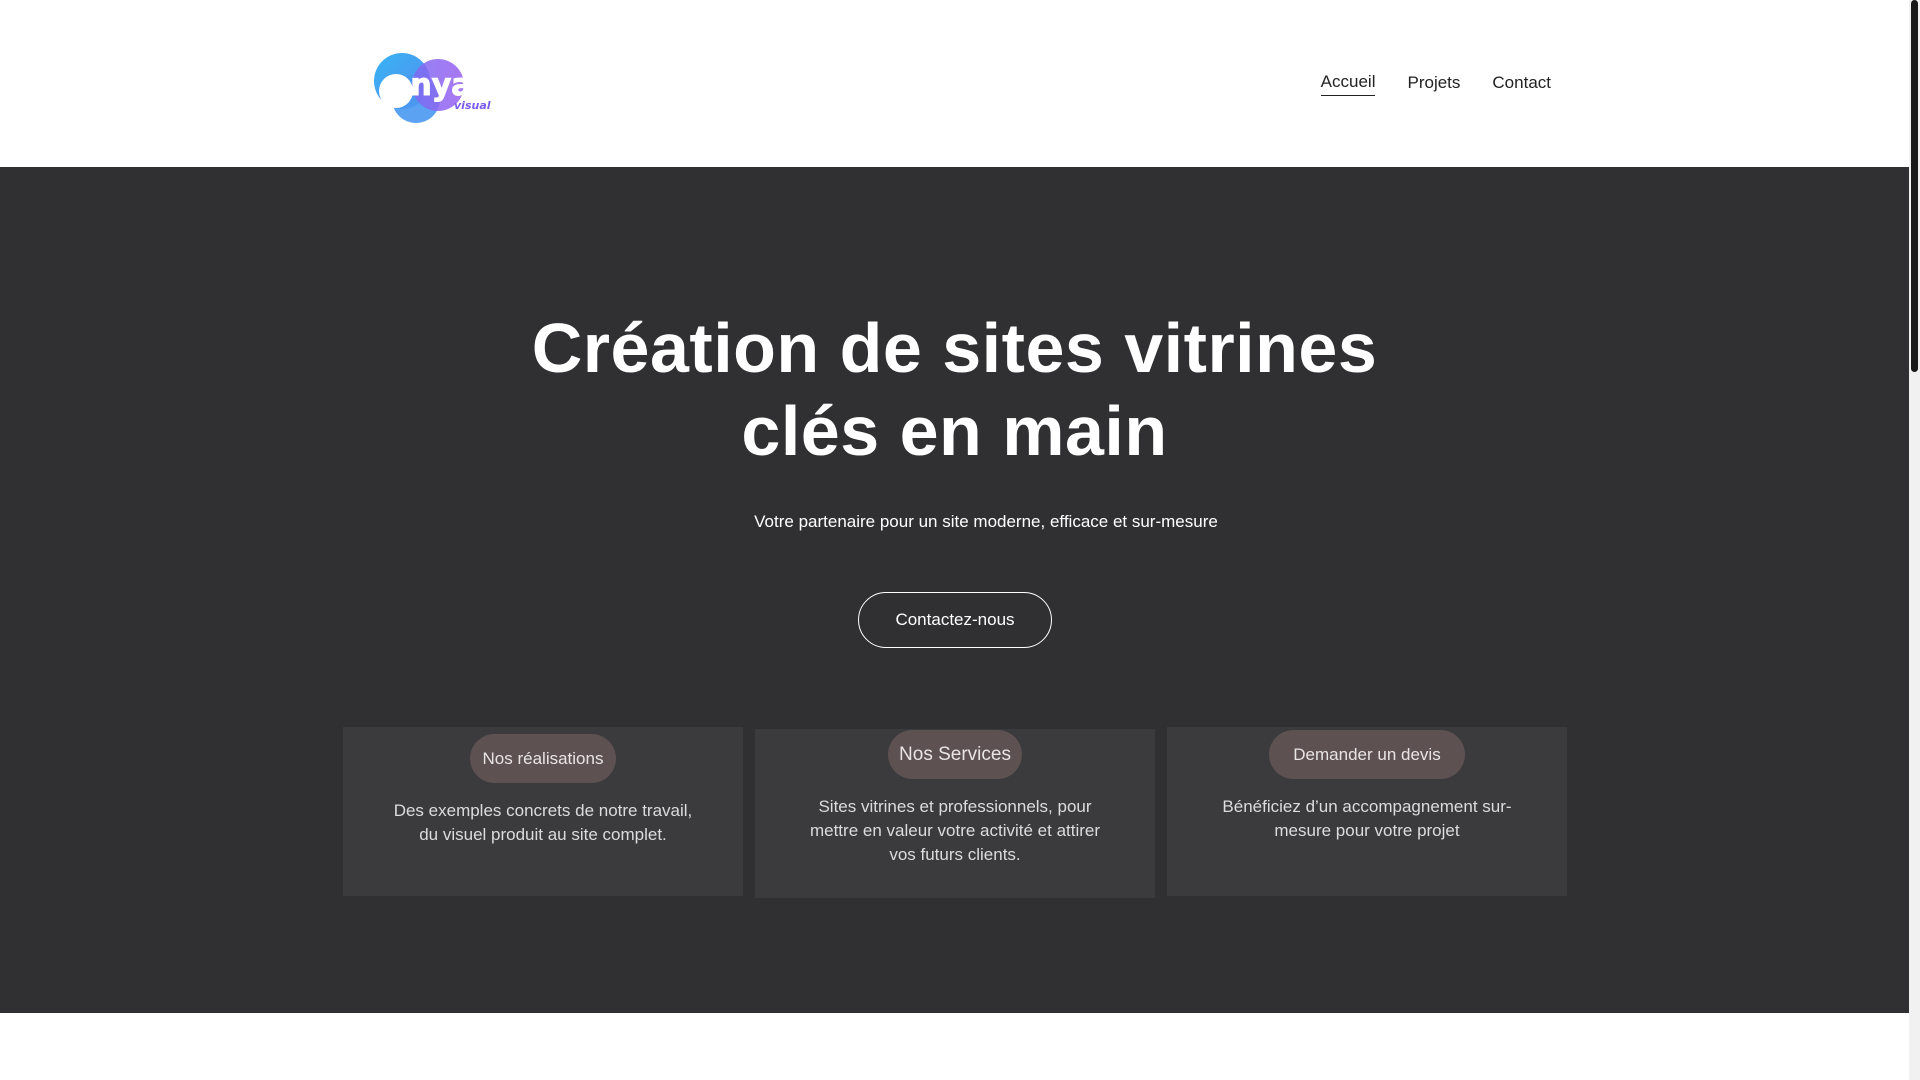 The width and height of the screenshot is (1920, 1080). What do you see at coordinates (543, 758) in the screenshot?
I see `card-realisations-badge: Nos réalisations` at bounding box center [543, 758].